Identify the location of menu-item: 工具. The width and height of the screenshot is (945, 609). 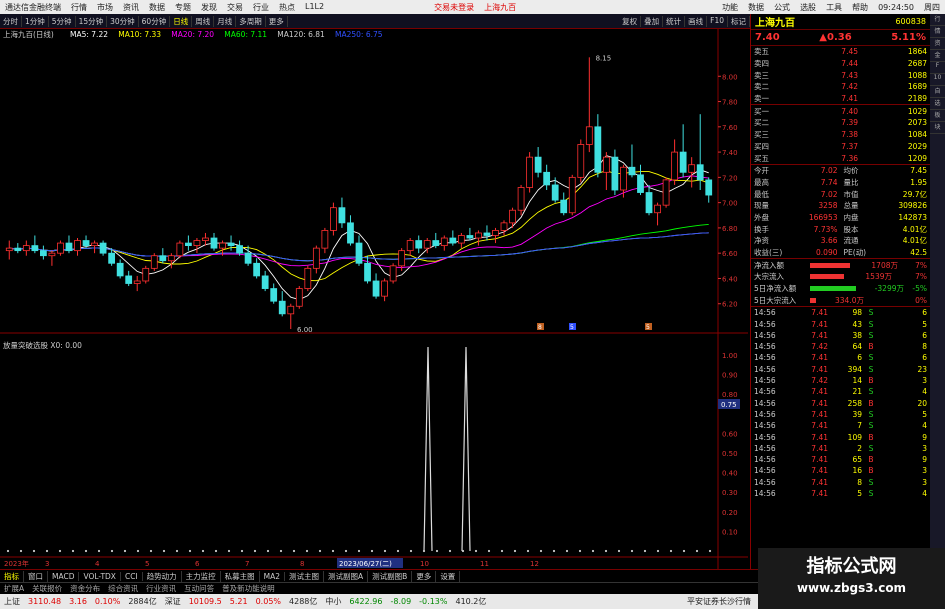
(834, 7).